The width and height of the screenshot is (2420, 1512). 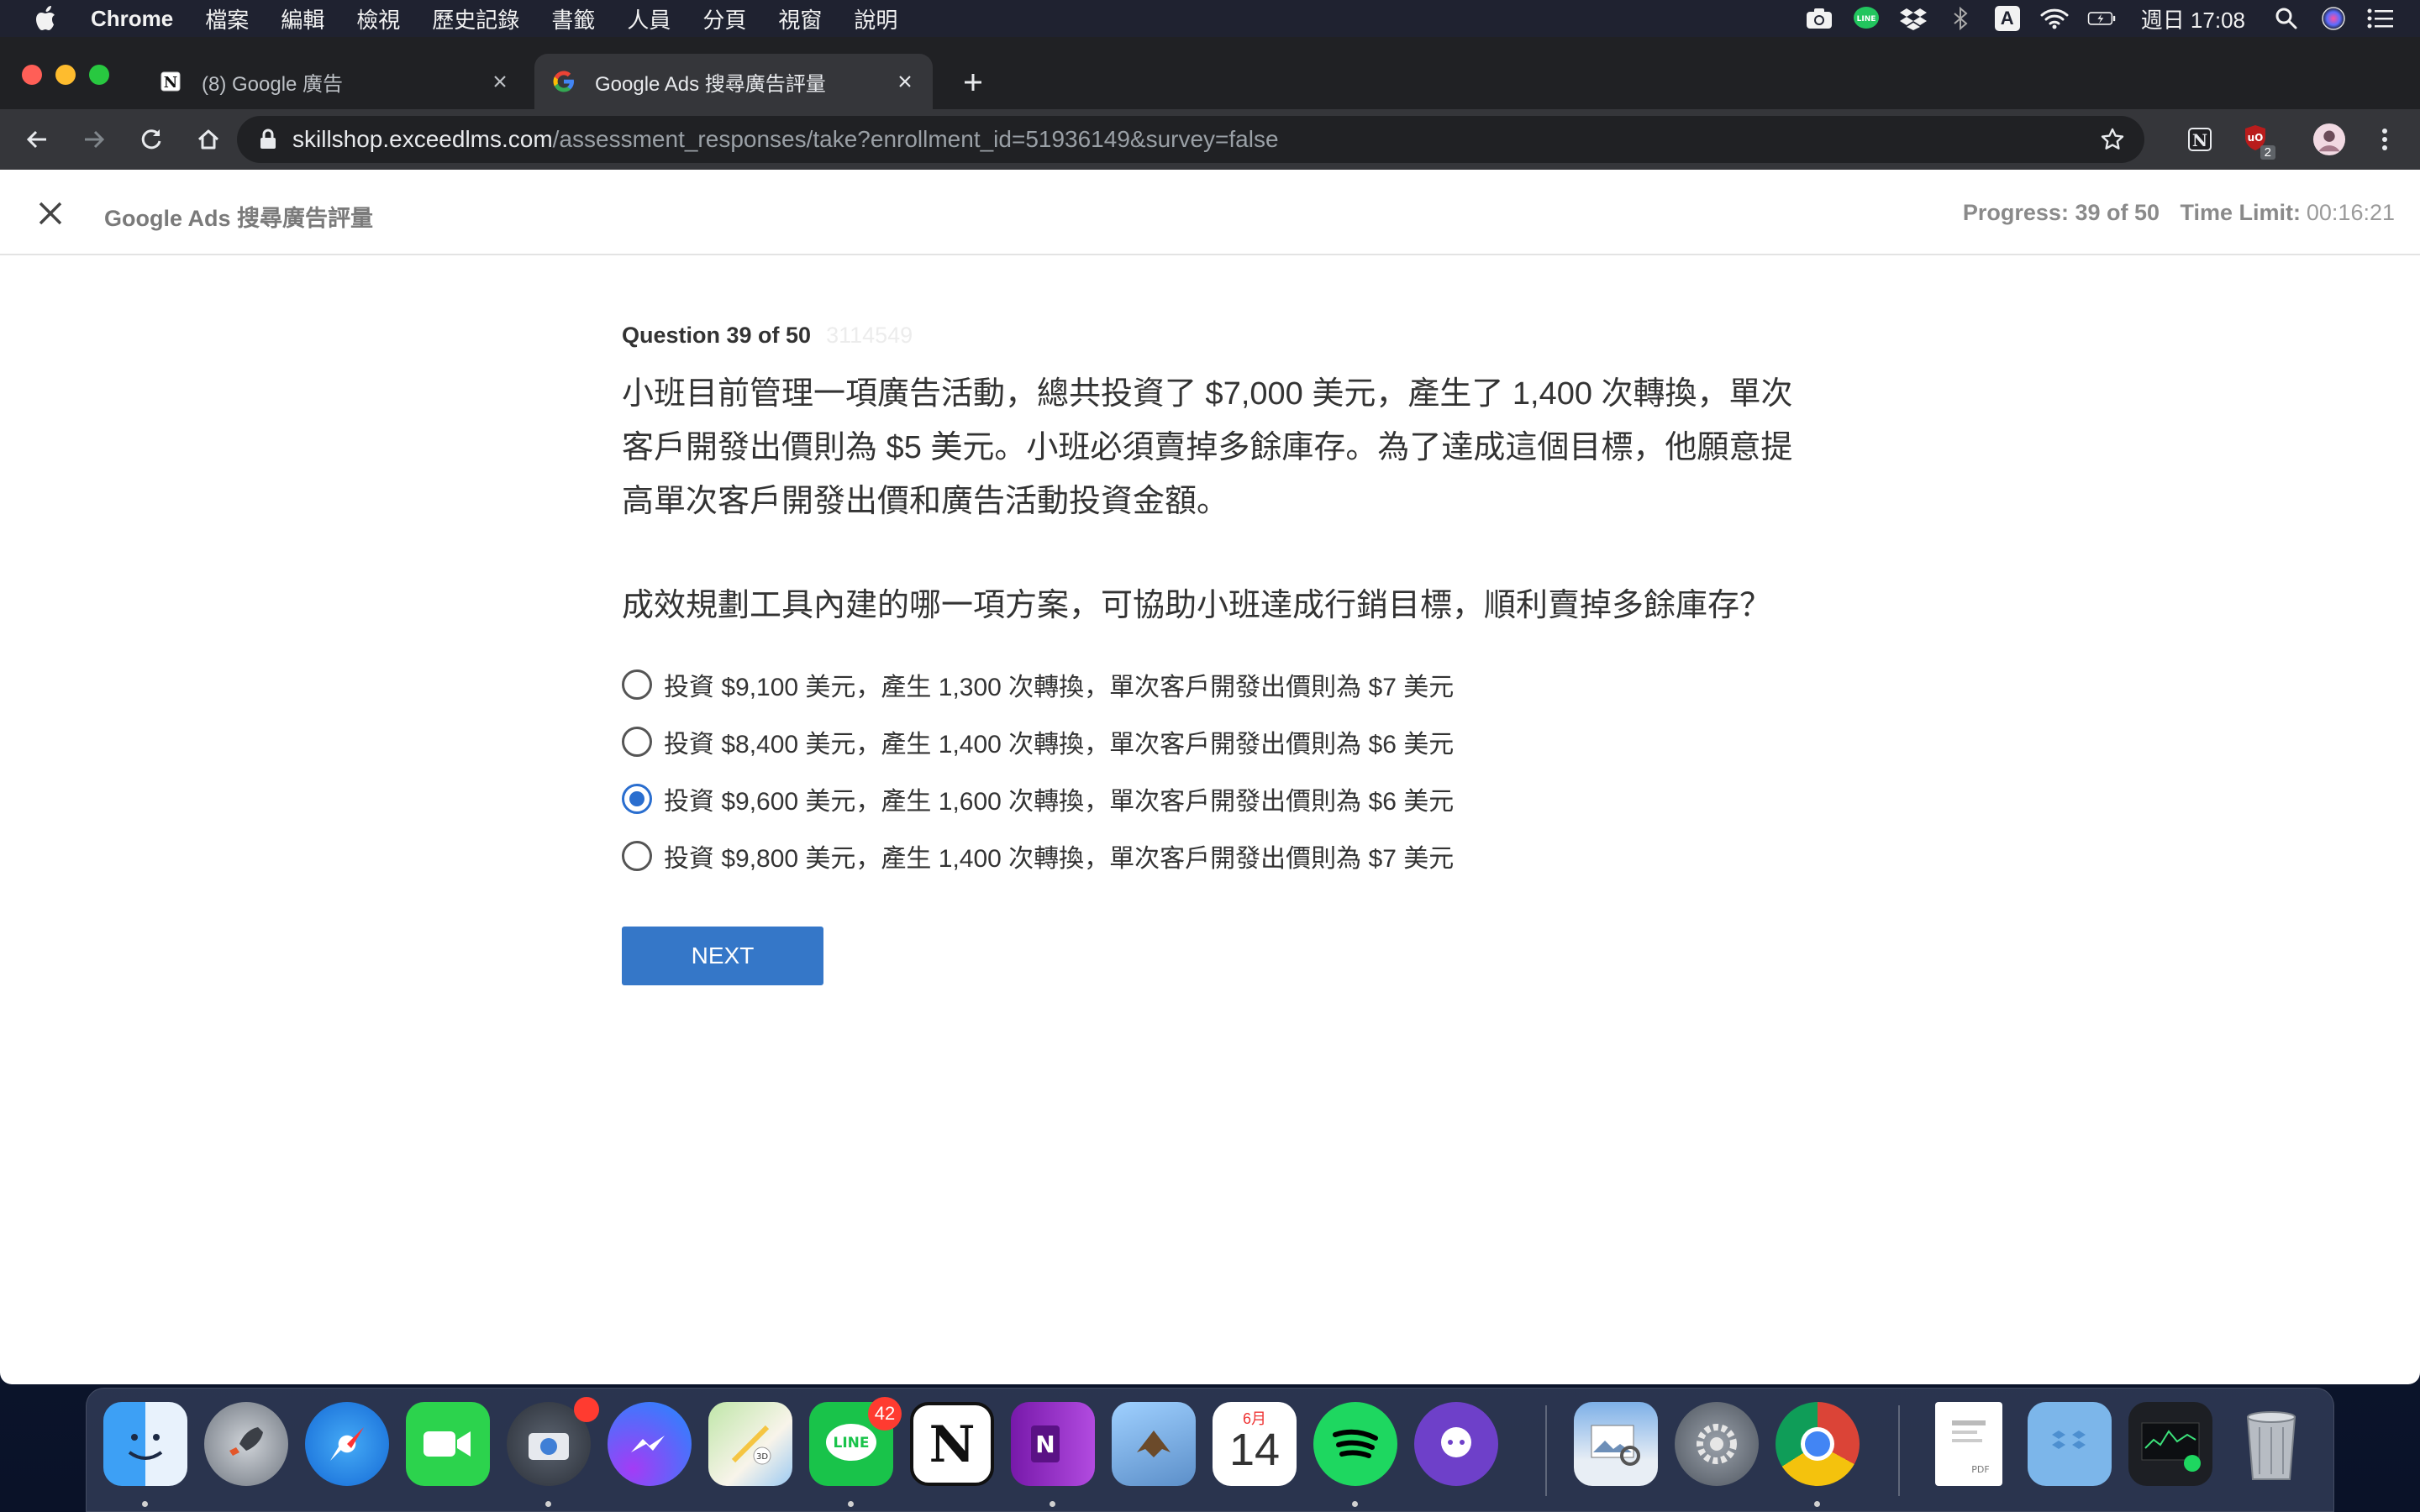 I want to click on next-button: NEXT, so click(x=722, y=956).